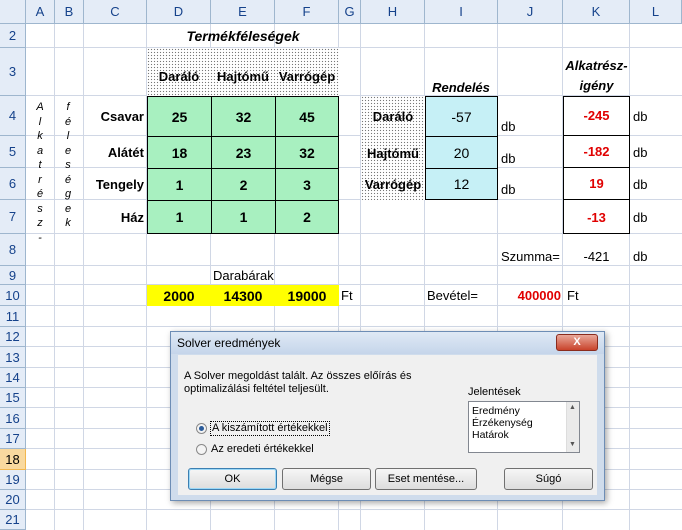 Image resolution: width=682 pixels, height=530 pixels. I want to click on order-value-hajtomu: 20, so click(461, 152).